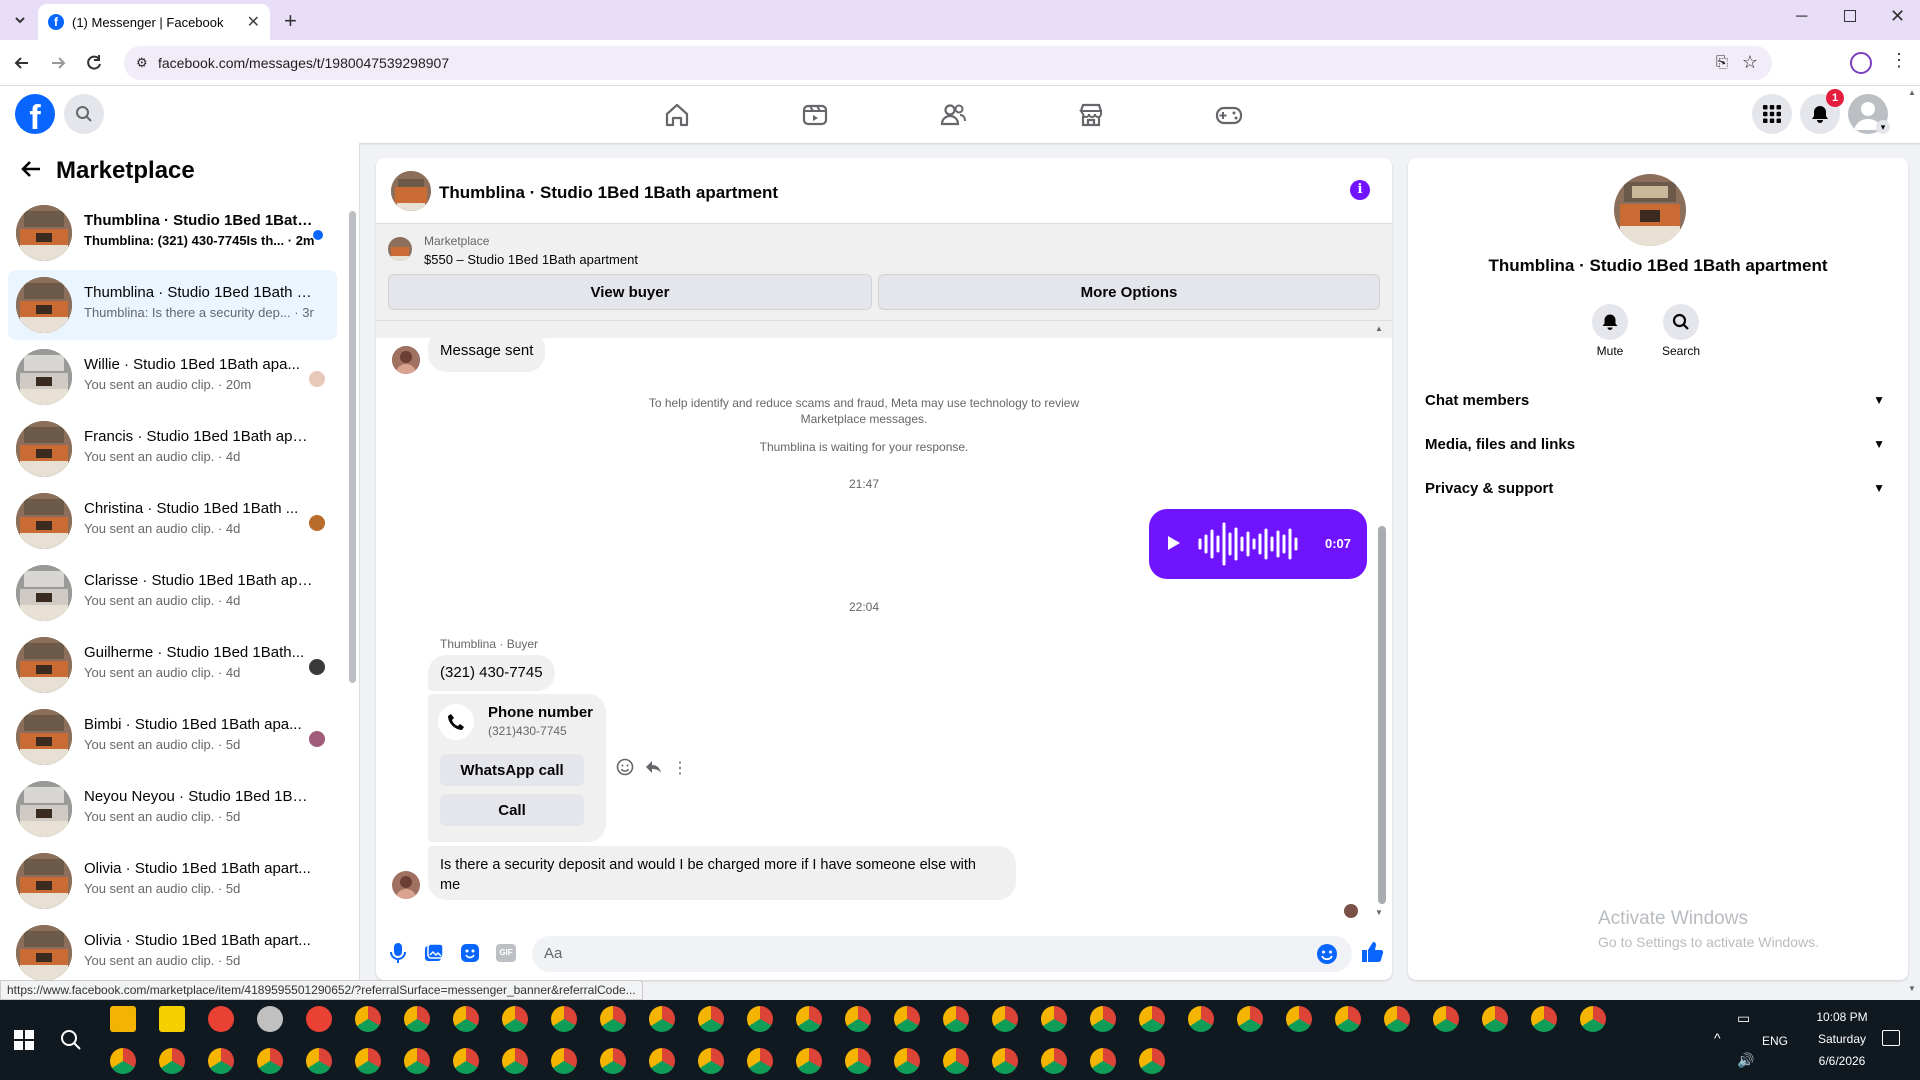 Image resolution: width=1920 pixels, height=1080 pixels. I want to click on marketplace-icon, so click(1091, 115).